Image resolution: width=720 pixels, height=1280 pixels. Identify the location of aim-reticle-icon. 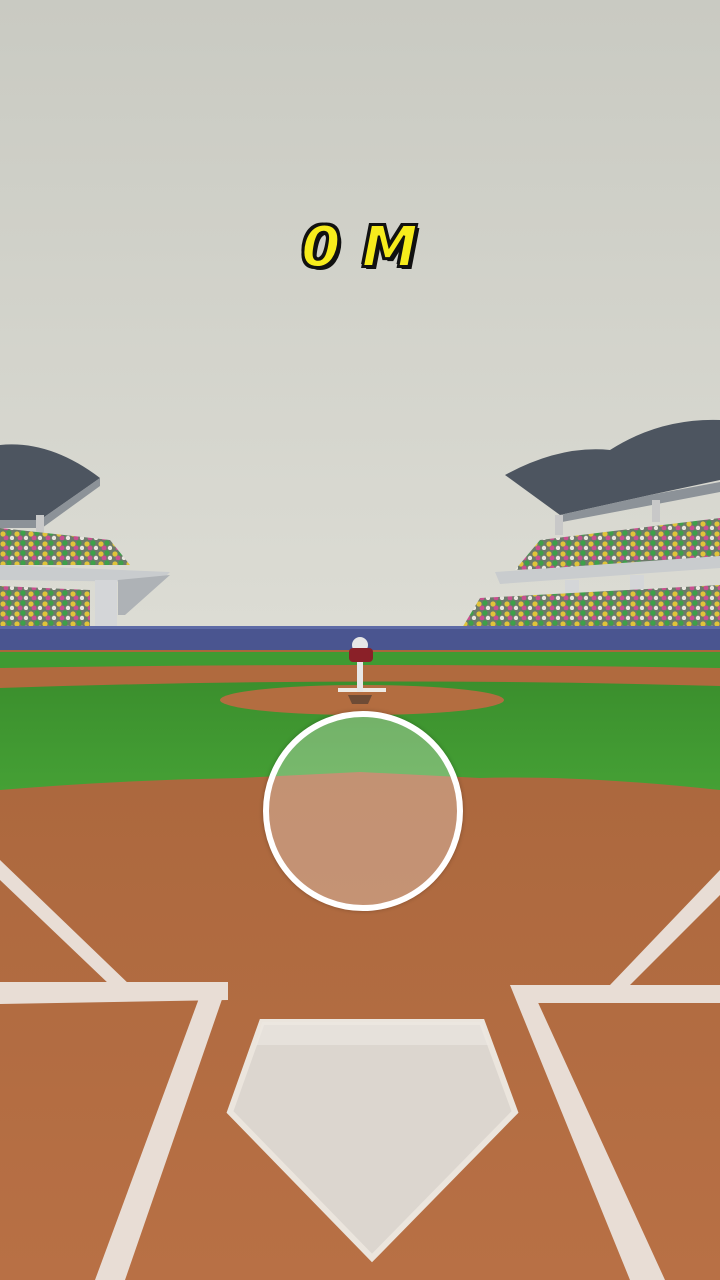
(363, 811).